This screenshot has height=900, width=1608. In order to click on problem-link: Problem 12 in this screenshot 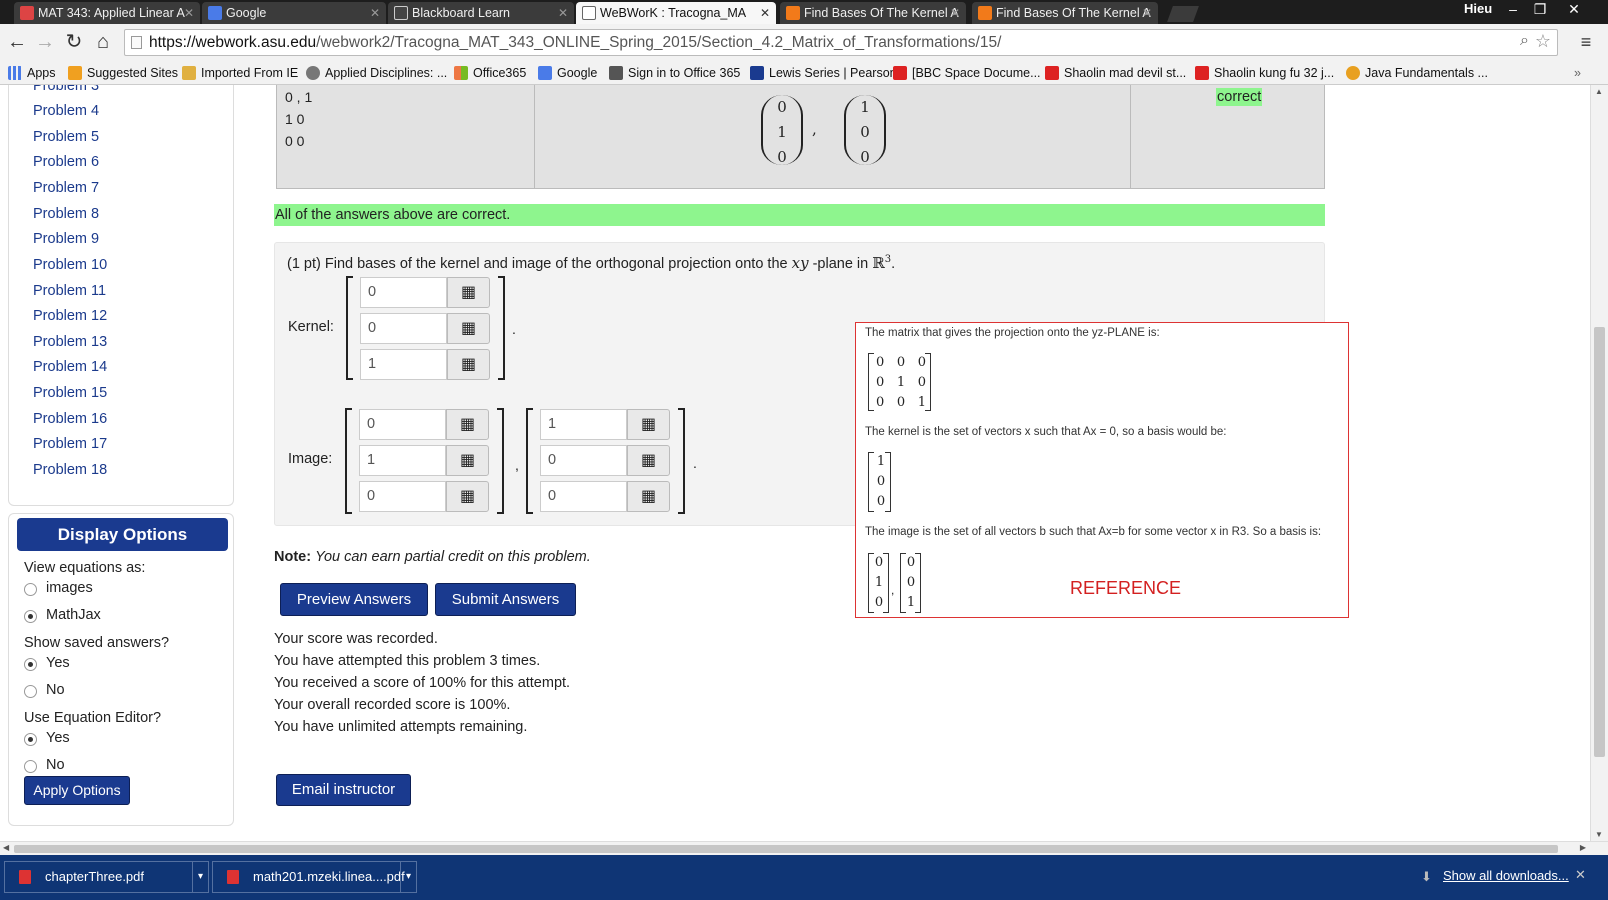, I will do `click(70, 316)`.